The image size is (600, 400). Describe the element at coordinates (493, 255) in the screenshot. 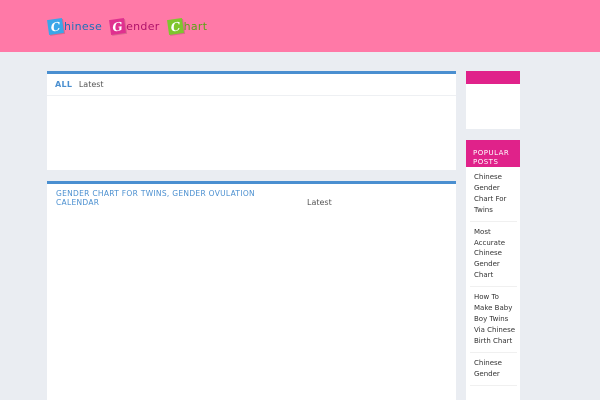

I see `popular-post-item: Most Accurate Chinese Gender Chart` at that location.